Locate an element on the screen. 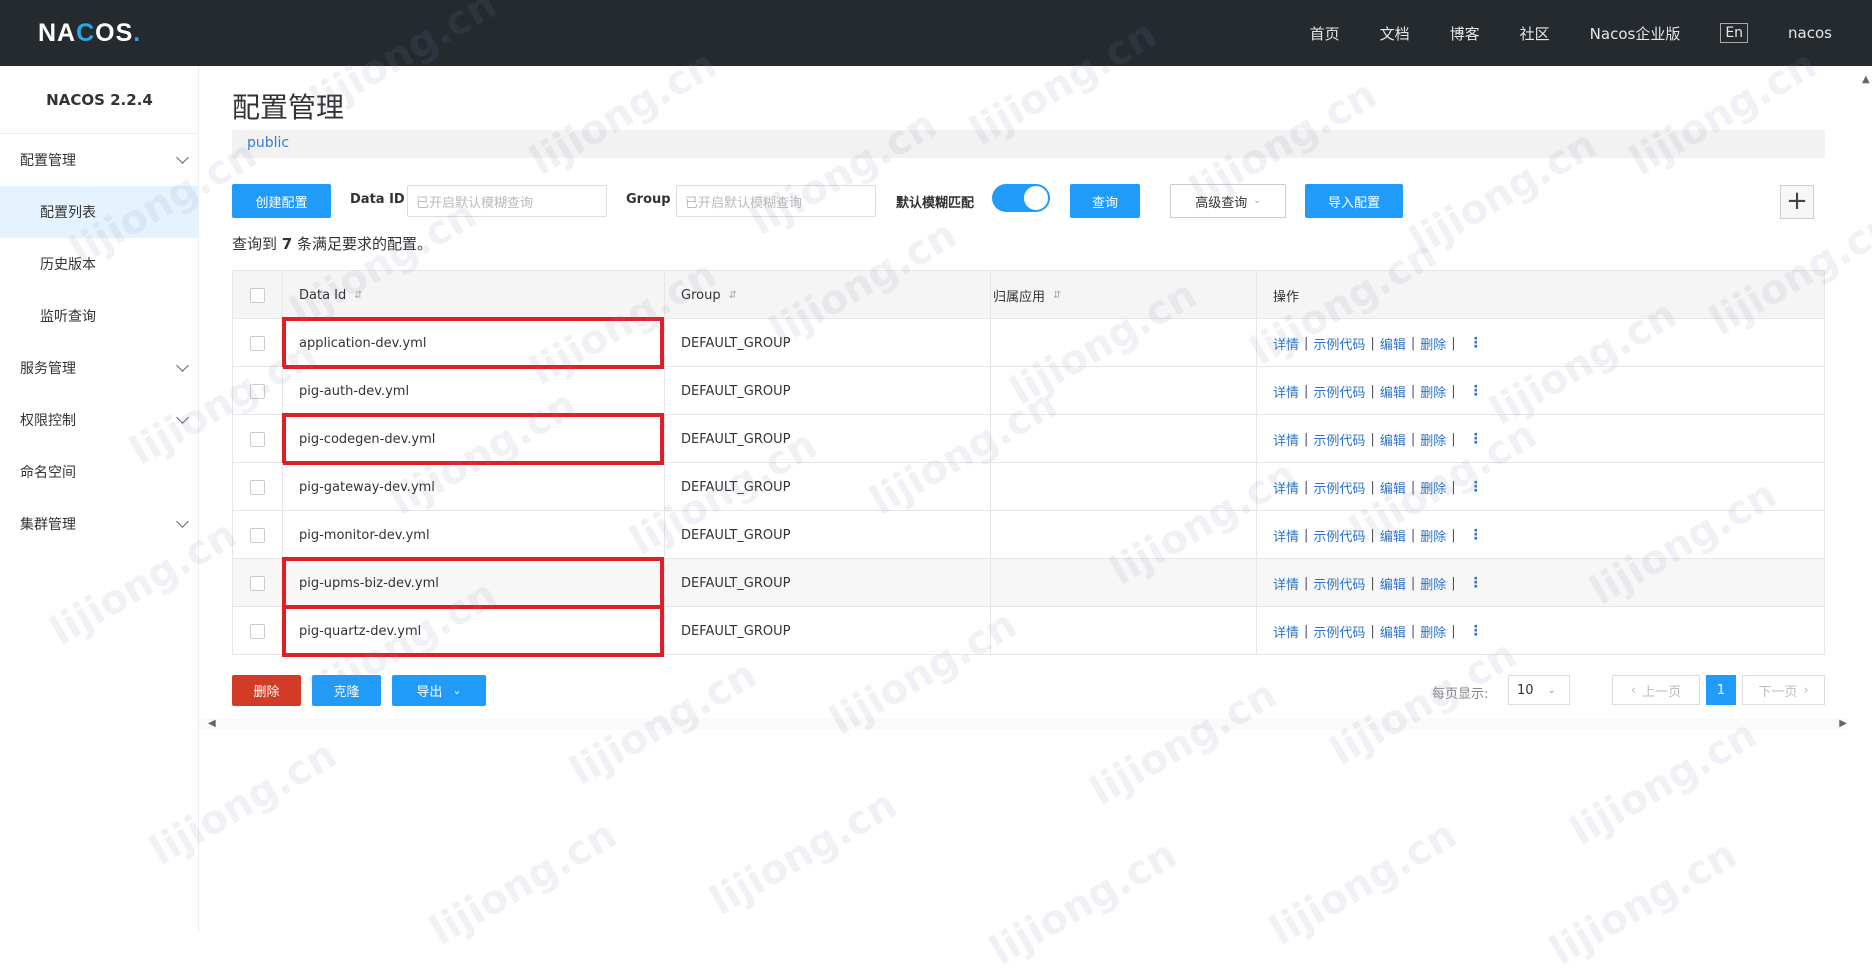 This screenshot has width=1872, height=975. nav-community: 社区 is located at coordinates (1535, 33).